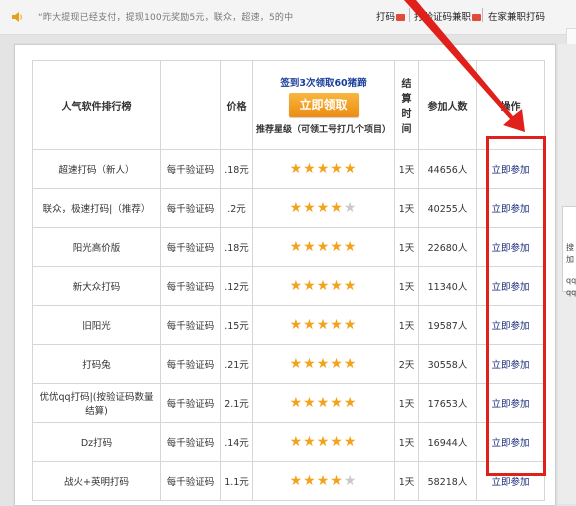 This screenshot has height=506, width=576. What do you see at coordinates (236, 482) in the screenshot?
I see `price: 1.1元` at bounding box center [236, 482].